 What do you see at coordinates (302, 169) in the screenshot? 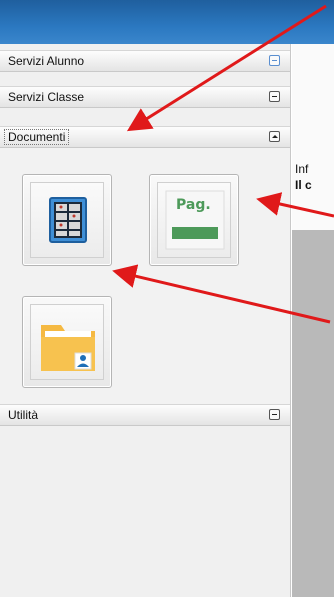
I see `content-text-line-1: Inf` at bounding box center [302, 169].